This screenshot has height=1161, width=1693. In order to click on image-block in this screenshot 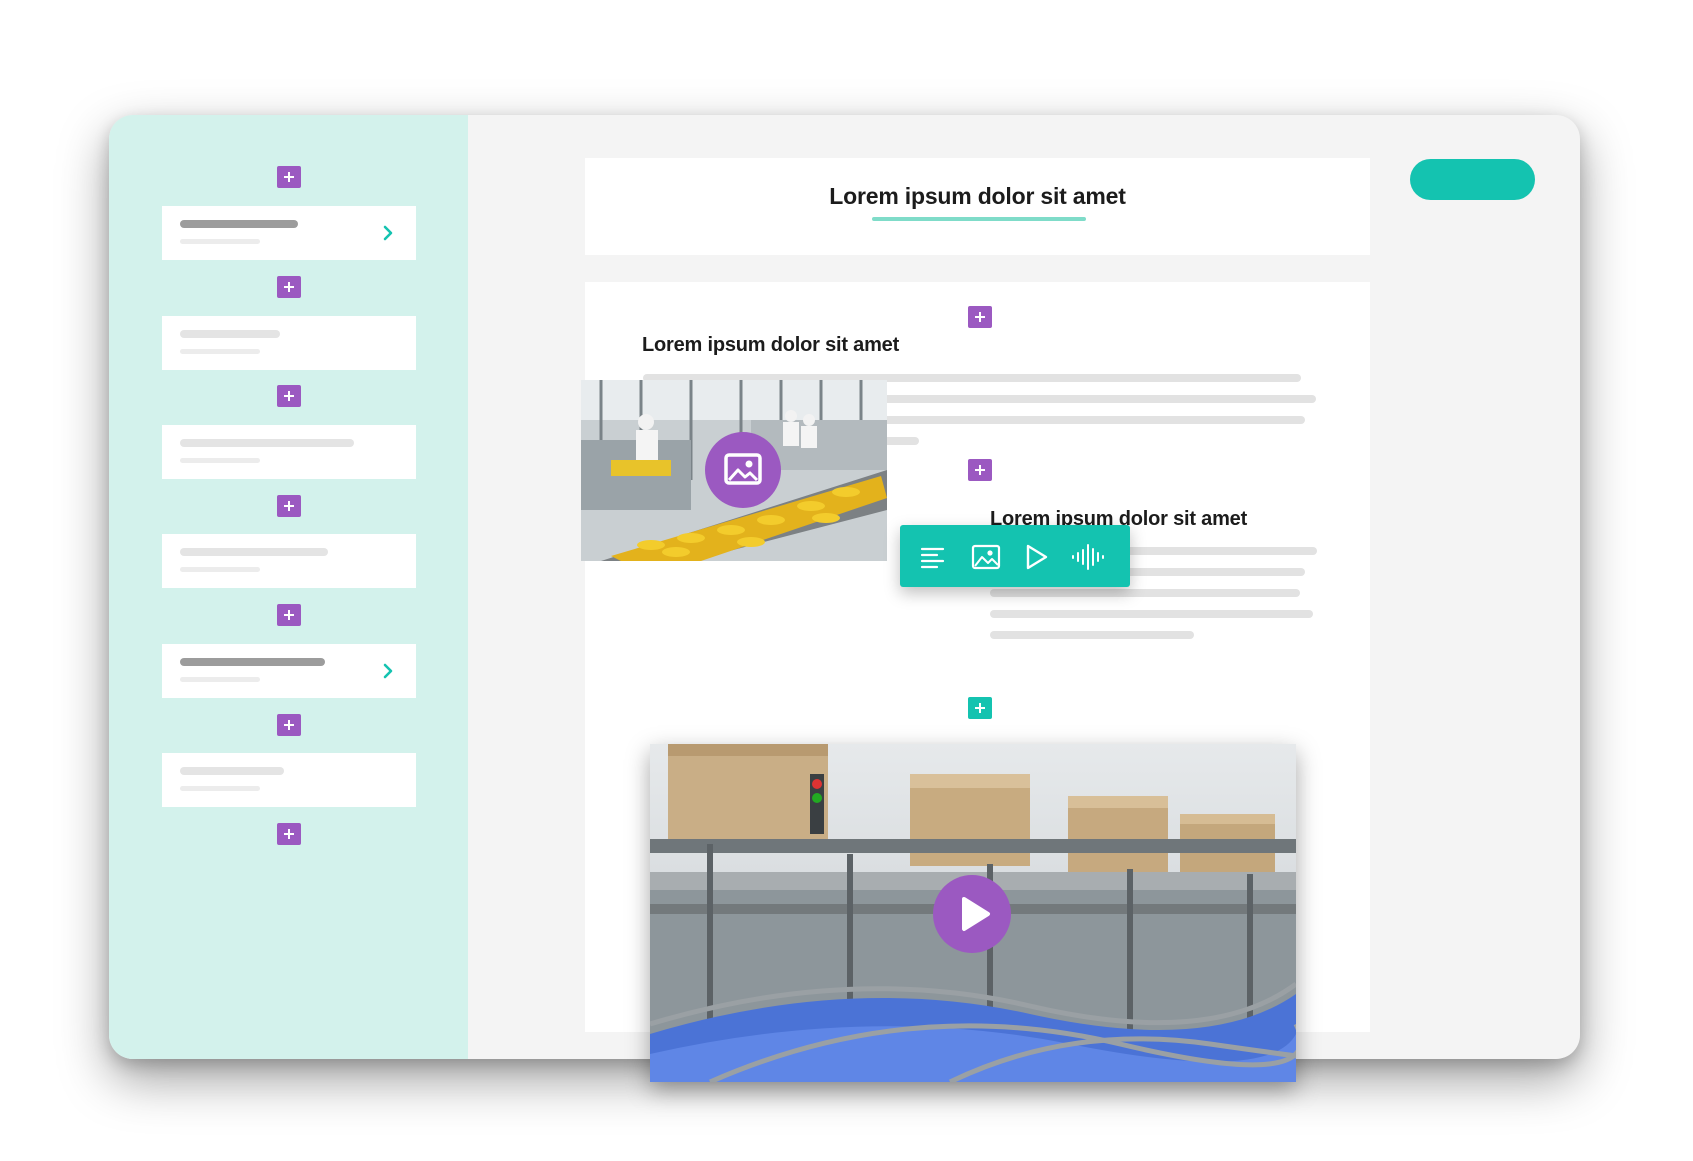, I will do `click(734, 470)`.